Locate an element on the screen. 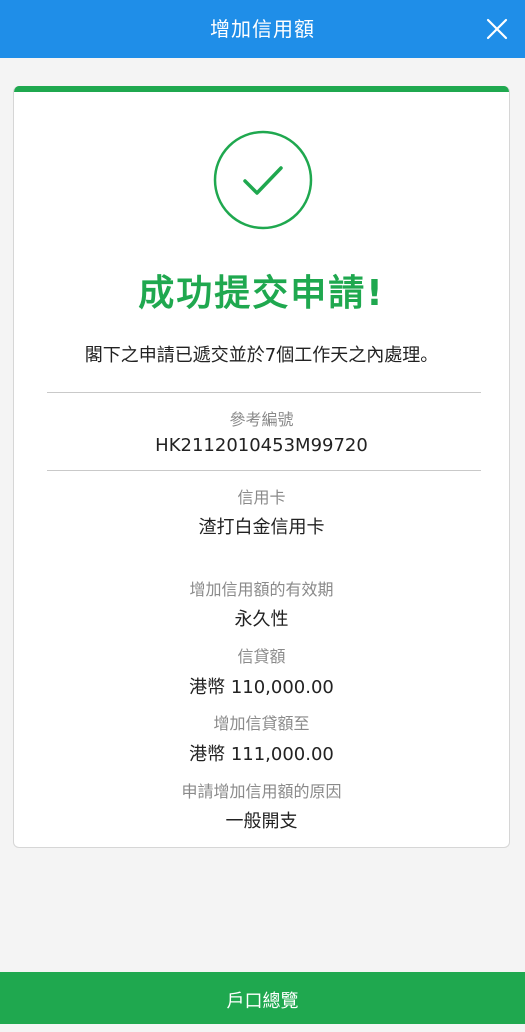  card-value: 渣打白金信用卡 is located at coordinates (261, 527).